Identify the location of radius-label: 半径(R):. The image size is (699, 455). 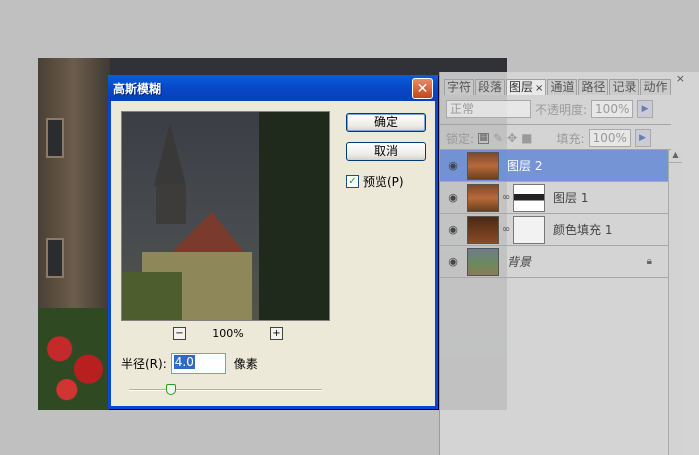
(144, 364).